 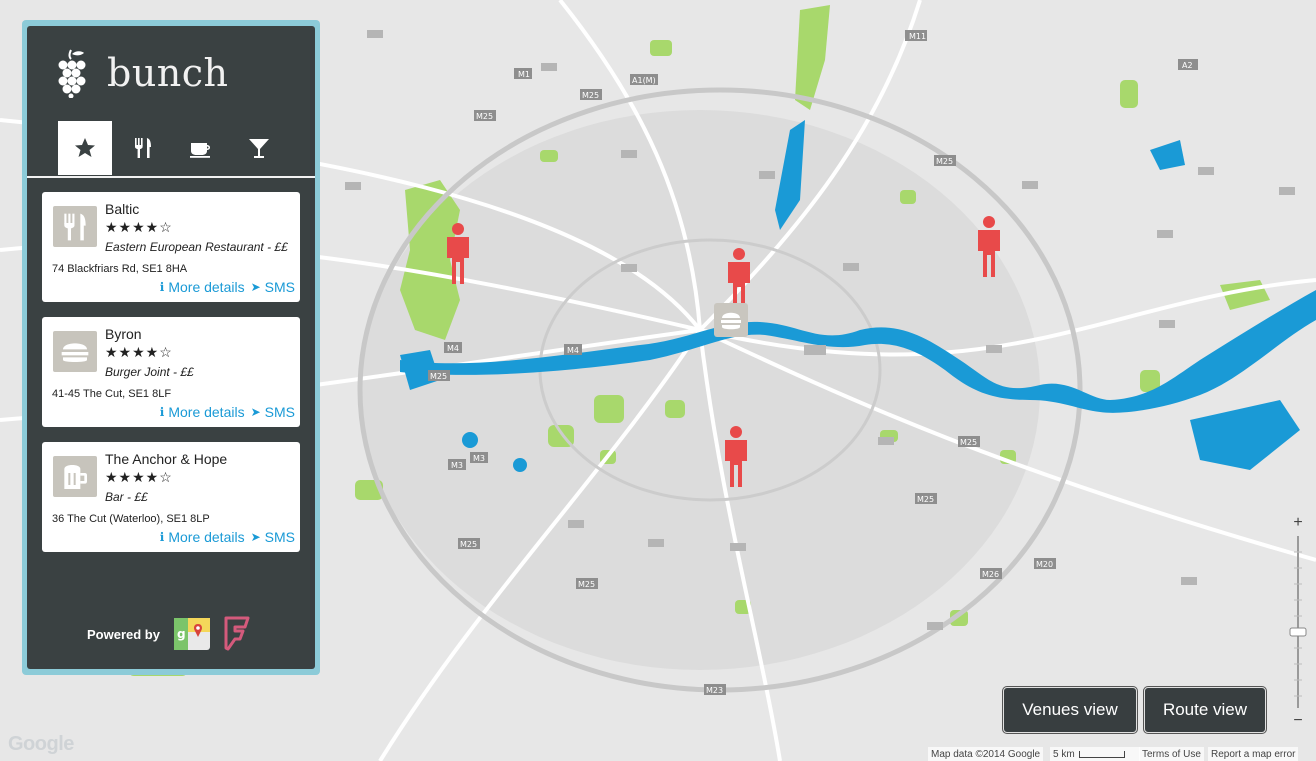 I want to click on terms-link: Terms of Use, so click(x=1171, y=754).